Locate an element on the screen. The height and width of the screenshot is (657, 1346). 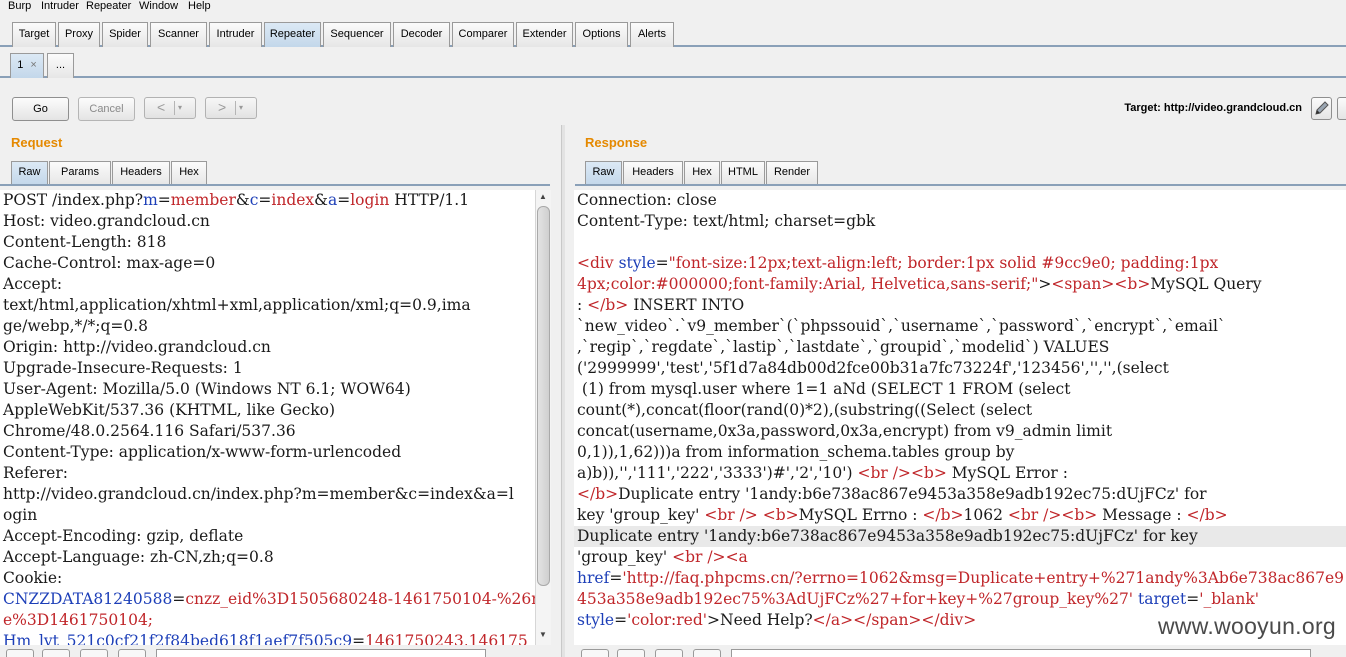
scroll-down-icon: ▼ is located at coordinates (543, 634).